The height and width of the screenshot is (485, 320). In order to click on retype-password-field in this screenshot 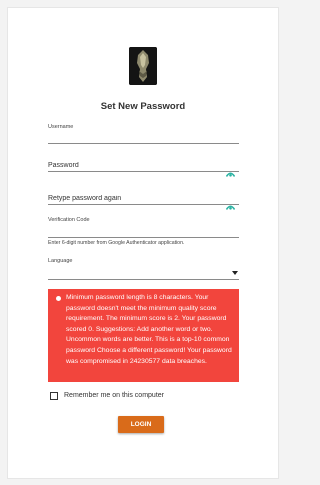, I will do `click(143, 199)`.